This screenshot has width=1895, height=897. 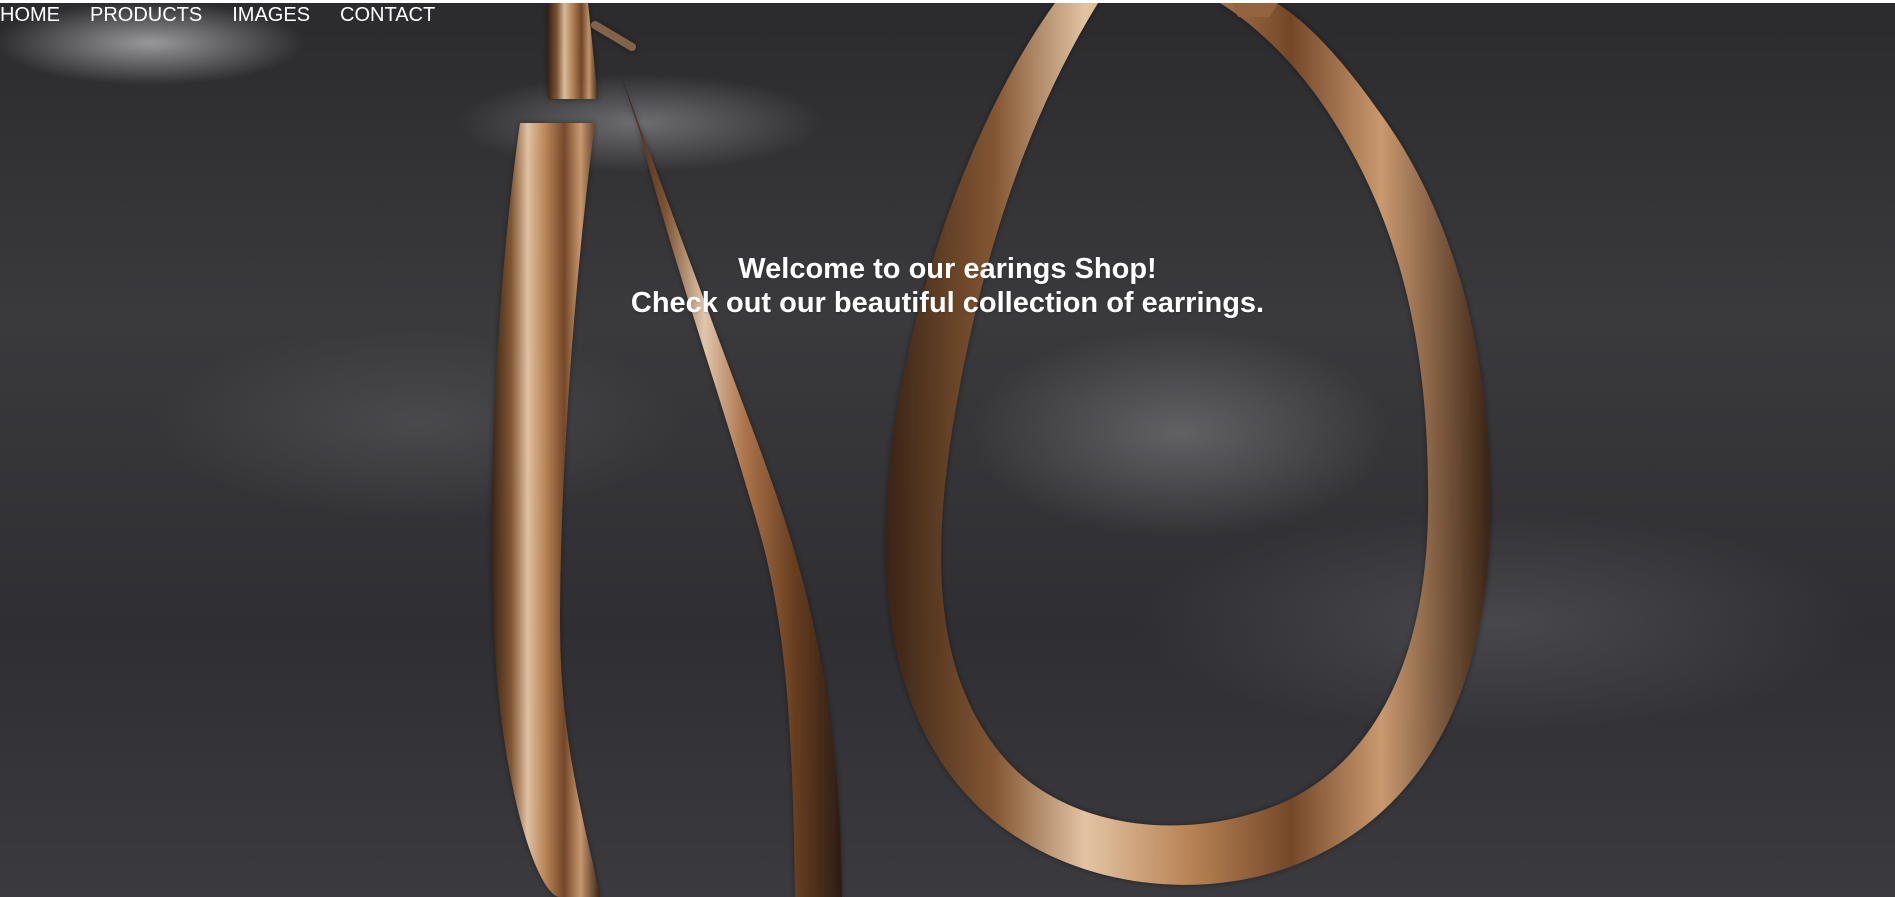 I want to click on top-navigation: HOME PRODUCTS IMAGES CONTACT, so click(x=232, y=15).